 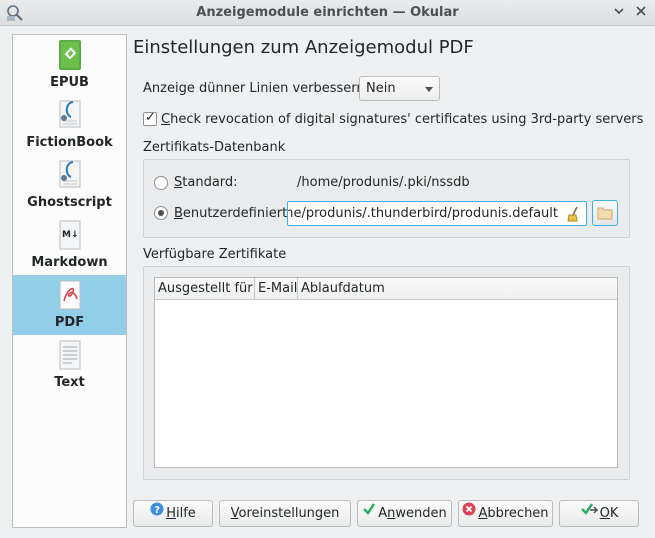 What do you see at coordinates (614, 513) in the screenshot?
I see `ok-button-label: K` at bounding box center [614, 513].